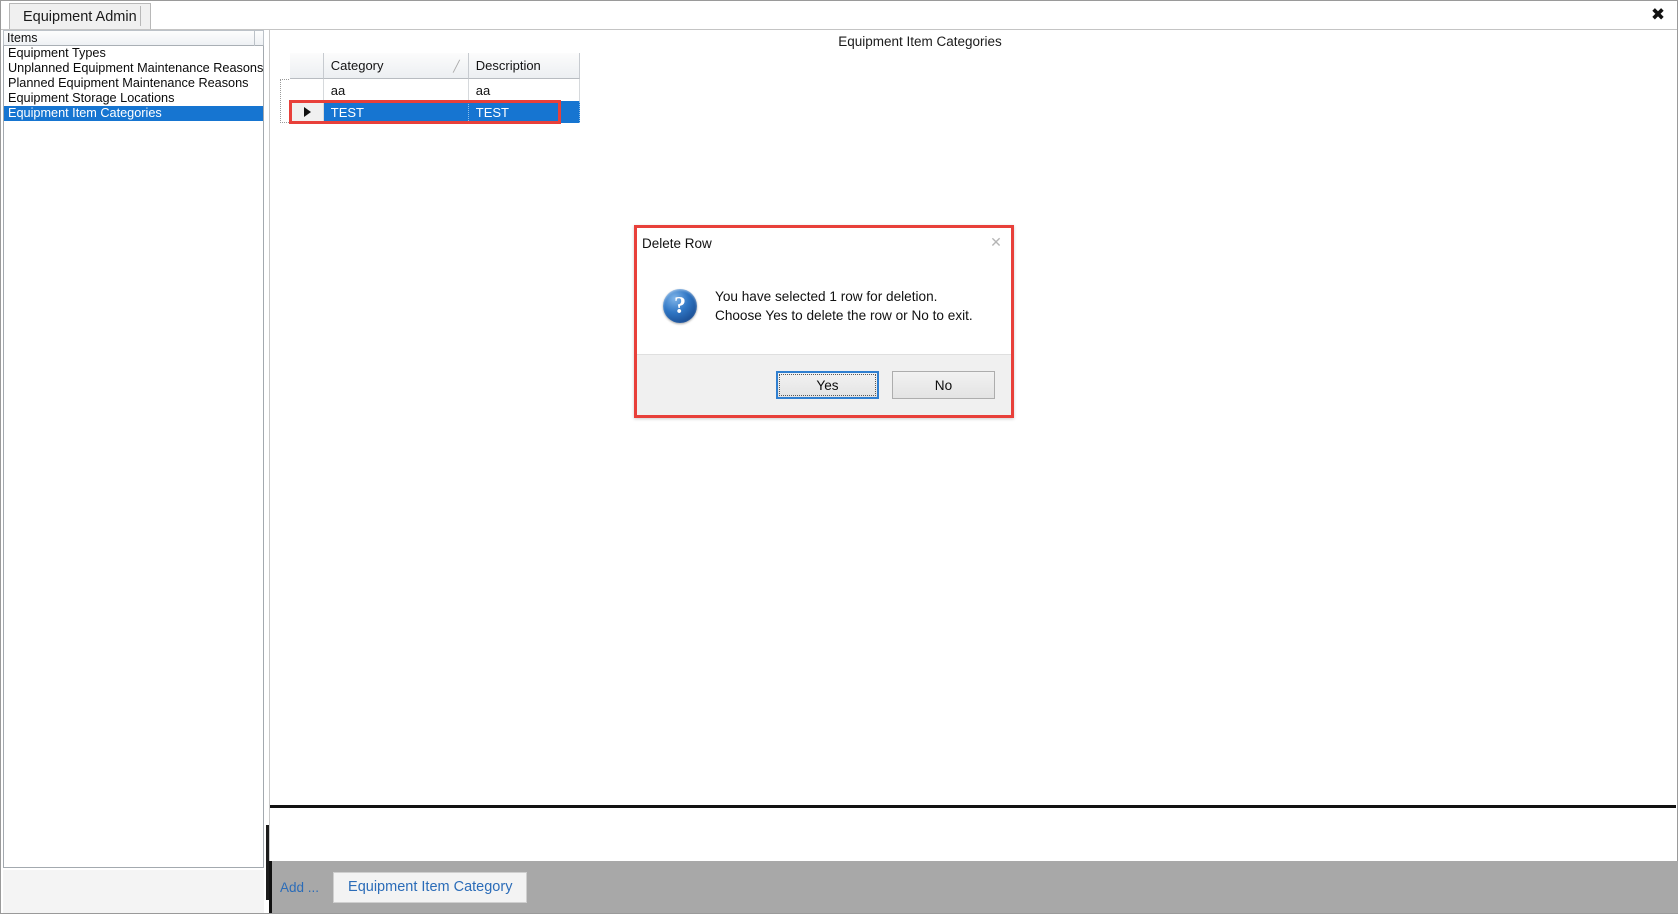 The width and height of the screenshot is (1678, 914). Describe the element at coordinates (680, 306) in the screenshot. I see `question-icon: ?` at that location.